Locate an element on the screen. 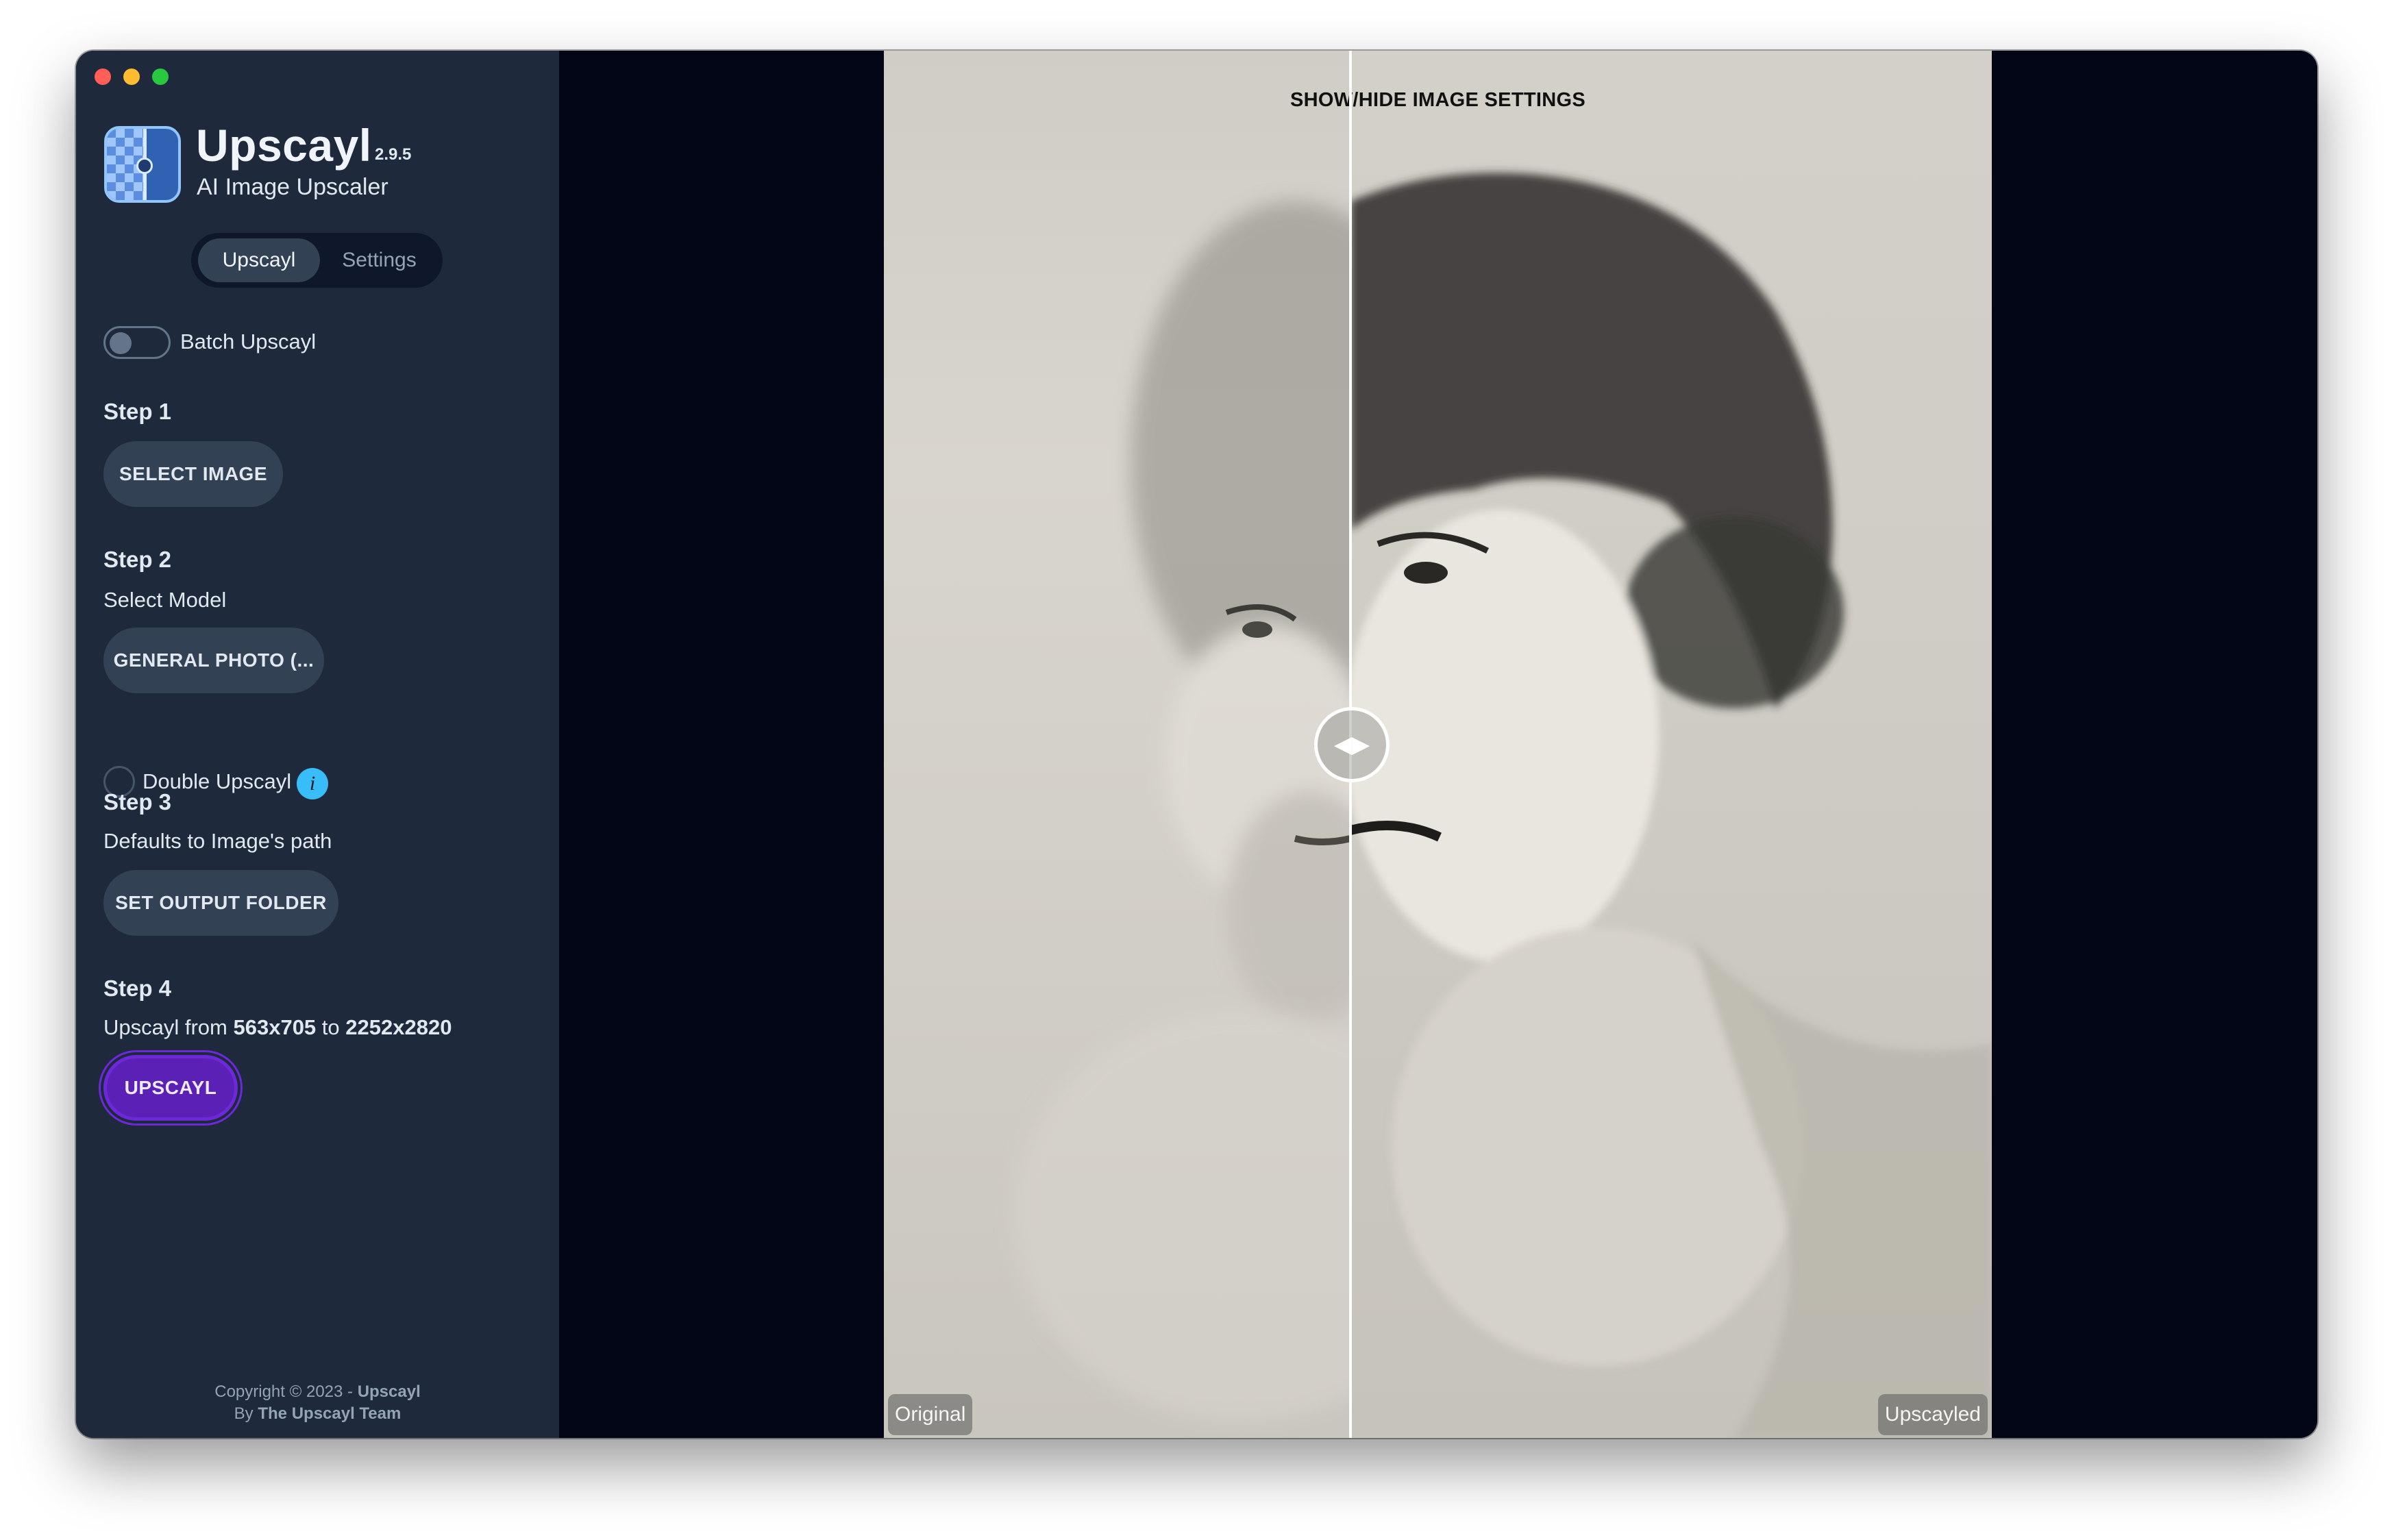 This screenshot has height=1540, width=2394. show-hide-settings-button: SHOW/HIDE IMAGE SETTINGS is located at coordinates (1438, 100).